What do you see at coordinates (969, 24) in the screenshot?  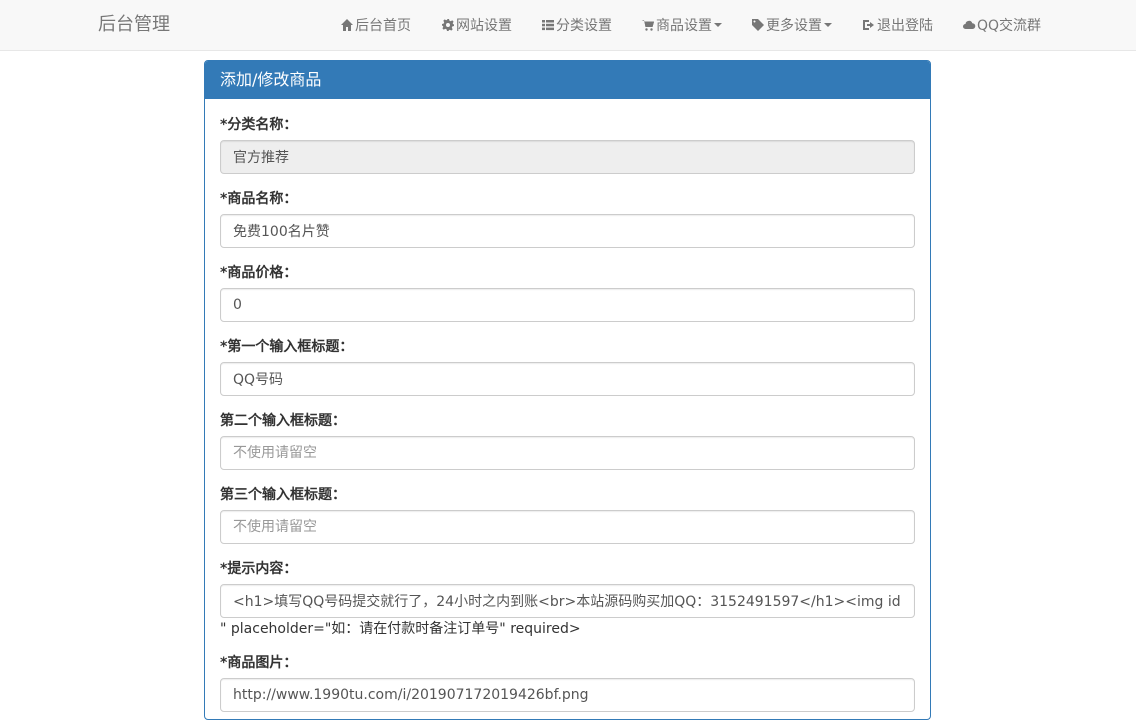 I see `cloud-icon` at bounding box center [969, 24].